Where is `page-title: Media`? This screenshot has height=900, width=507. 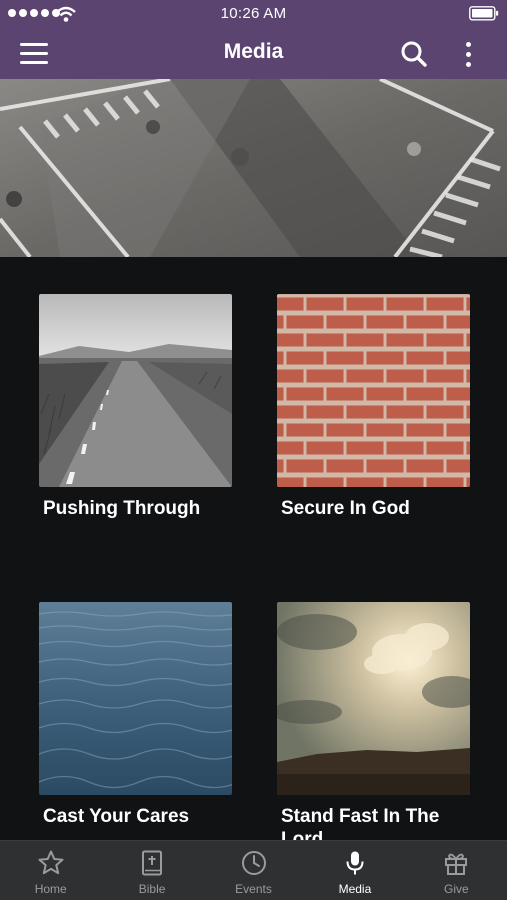
page-title: Media is located at coordinates (253, 51).